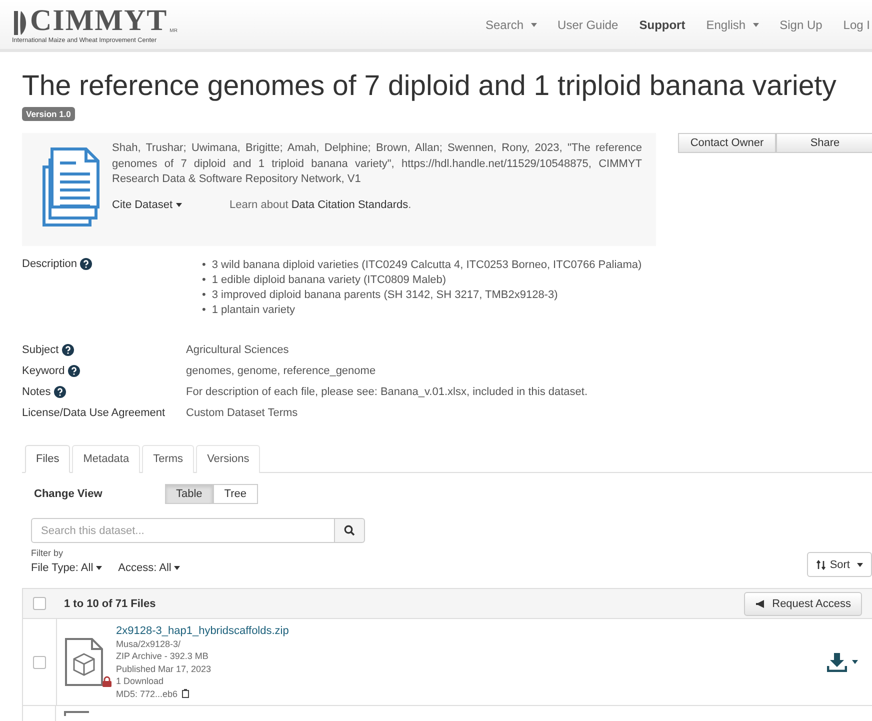 This screenshot has height=721, width=872. Describe the element at coordinates (47, 459) in the screenshot. I see `tab: Files` at that location.